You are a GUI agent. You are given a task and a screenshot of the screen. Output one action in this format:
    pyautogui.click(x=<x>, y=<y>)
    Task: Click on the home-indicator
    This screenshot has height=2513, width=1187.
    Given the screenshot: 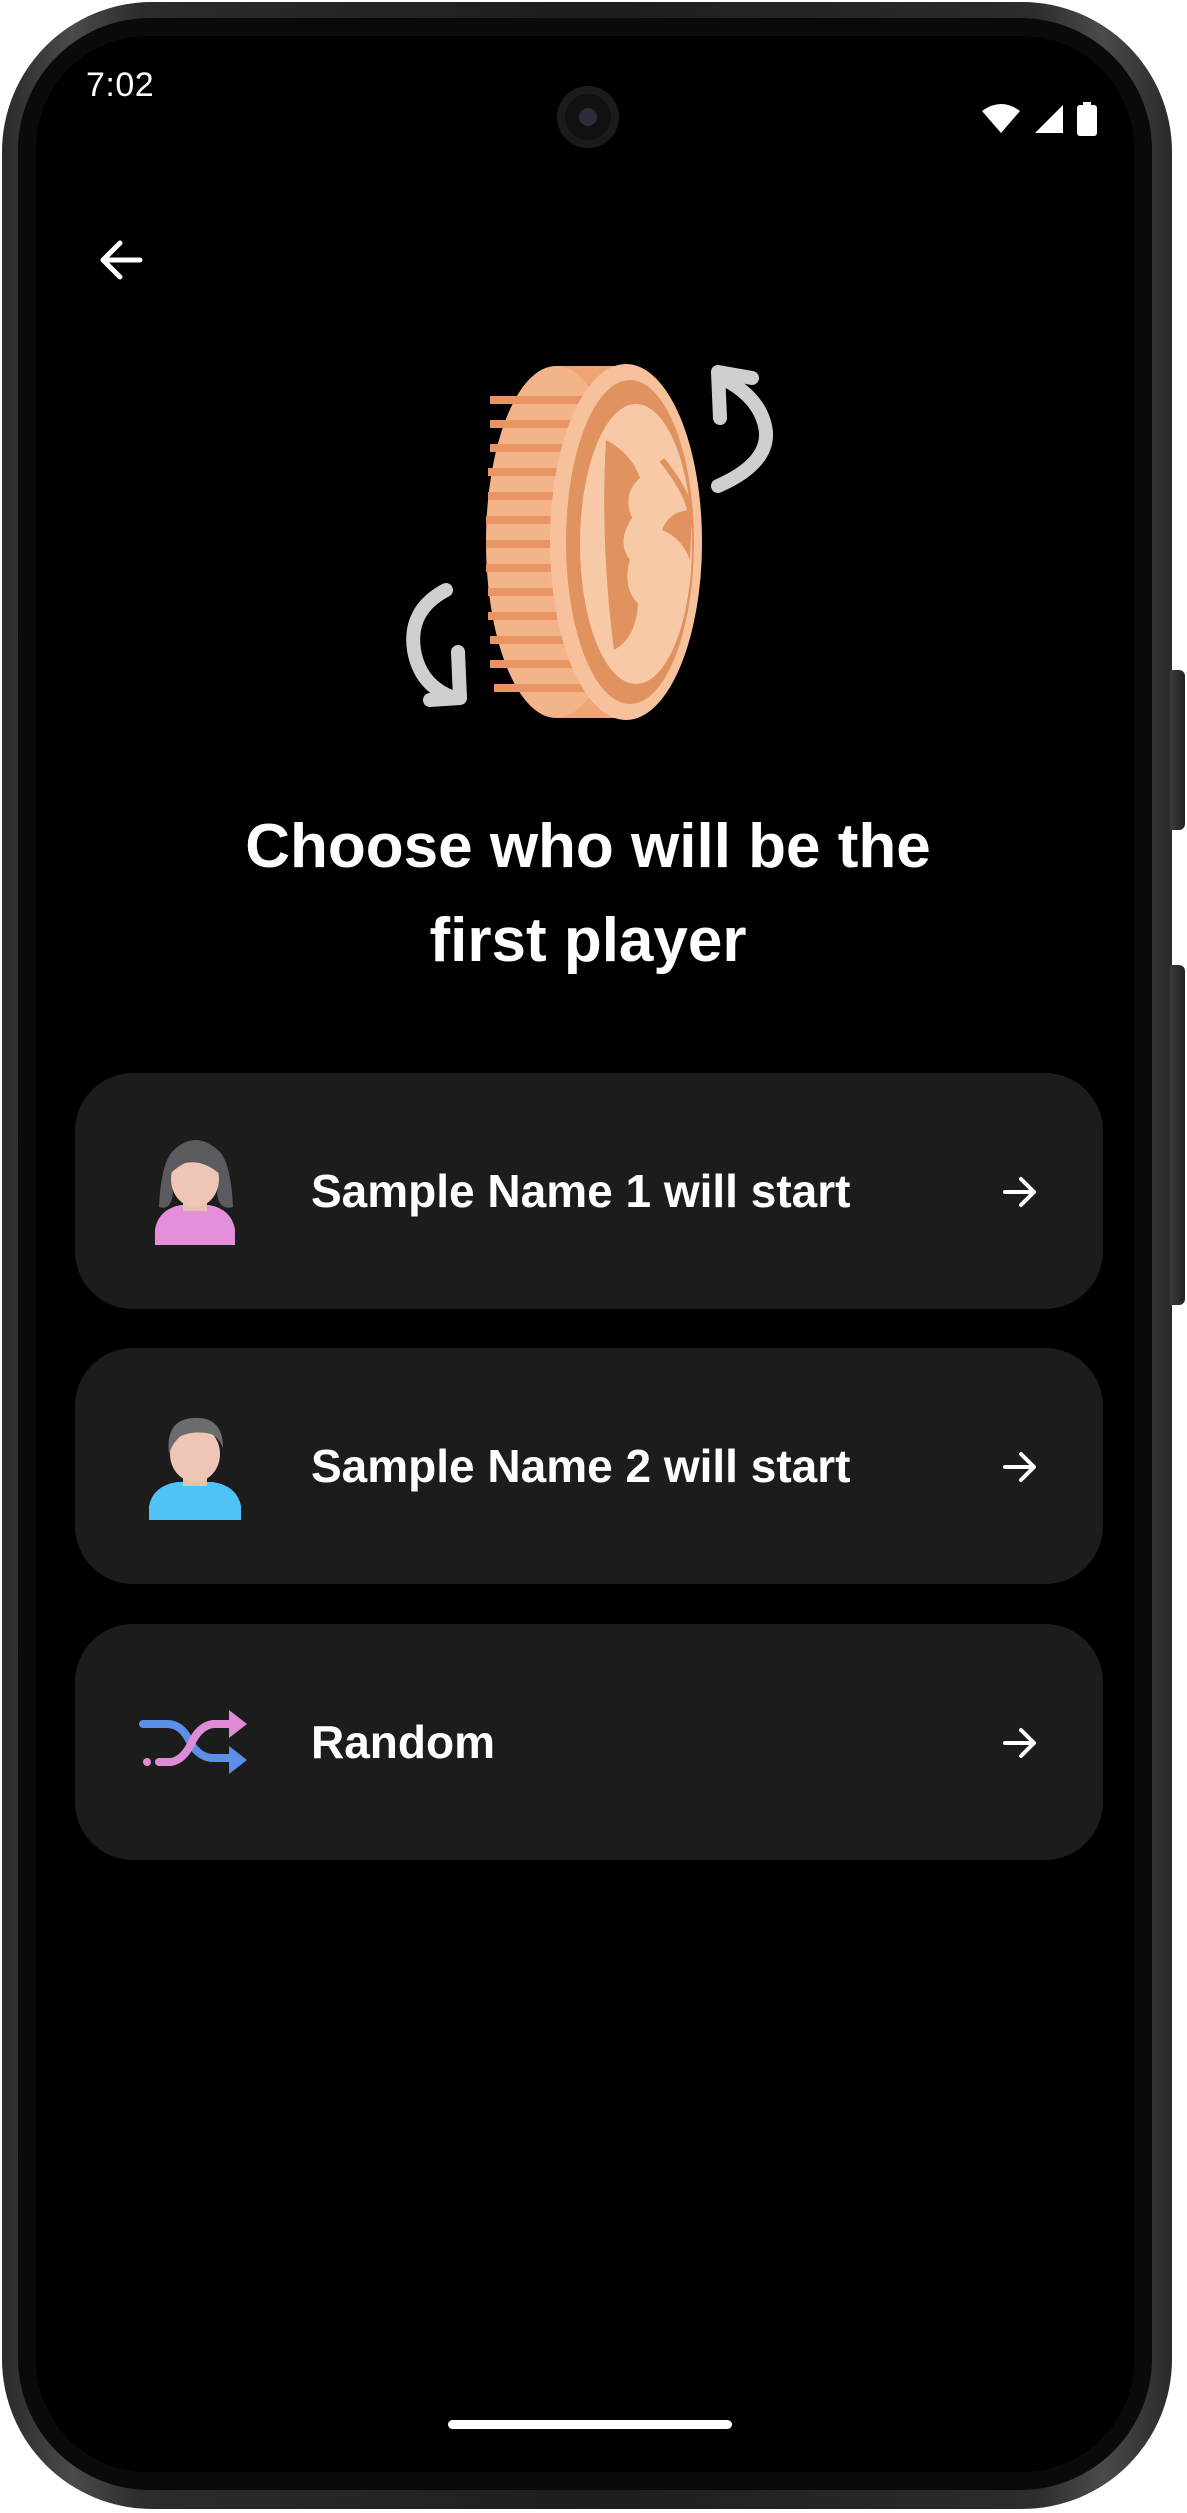 What is the action you would take?
    pyautogui.click(x=590, y=2424)
    